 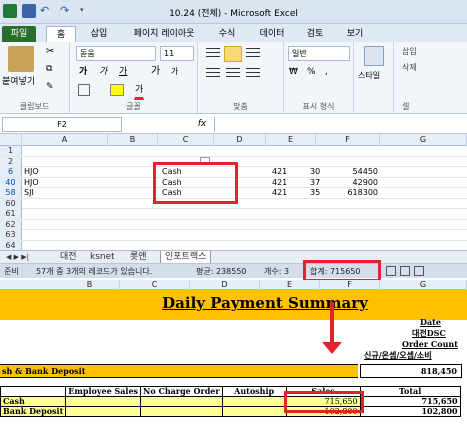 I want to click on format-painter-icon: ✎, so click(x=50, y=87).